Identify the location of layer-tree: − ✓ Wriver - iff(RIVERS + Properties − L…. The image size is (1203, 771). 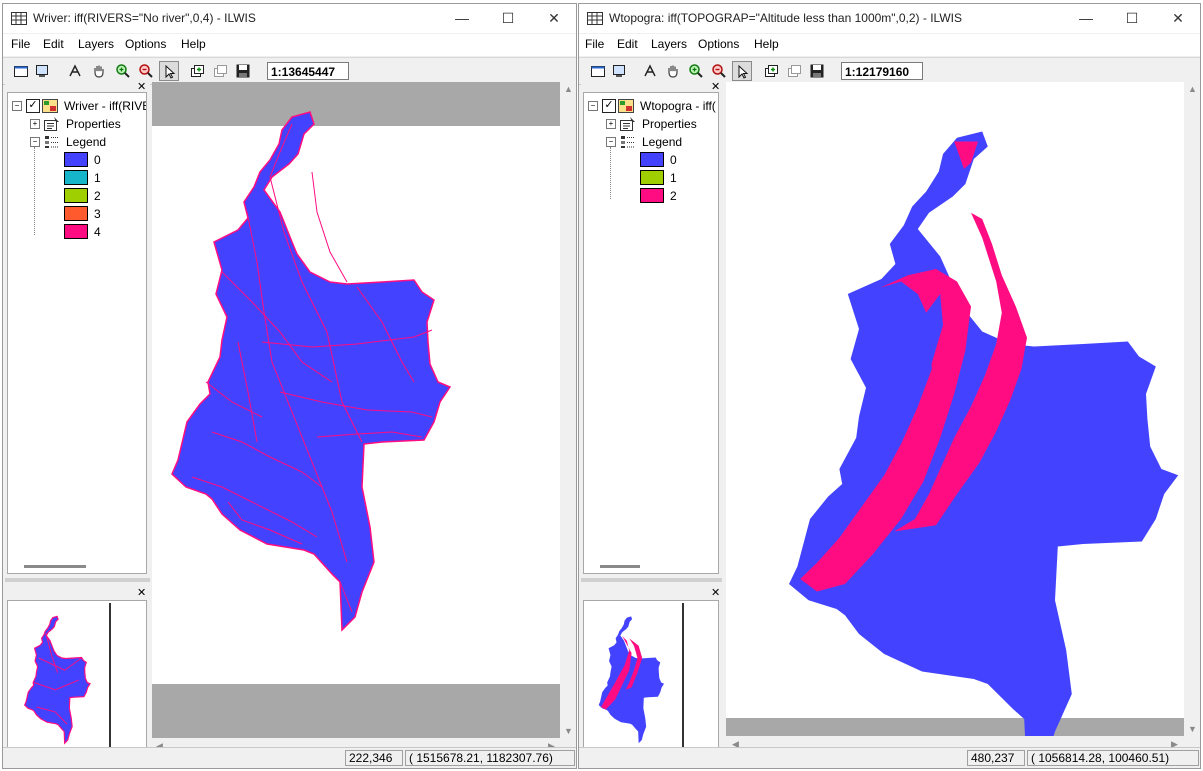
(77, 333).